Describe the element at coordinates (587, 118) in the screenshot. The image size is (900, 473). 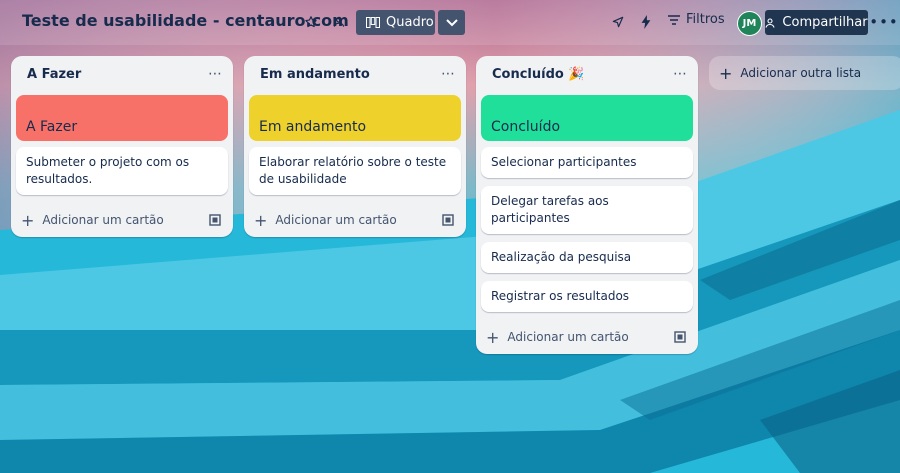
I see `list-cover-card: Concluído` at that location.